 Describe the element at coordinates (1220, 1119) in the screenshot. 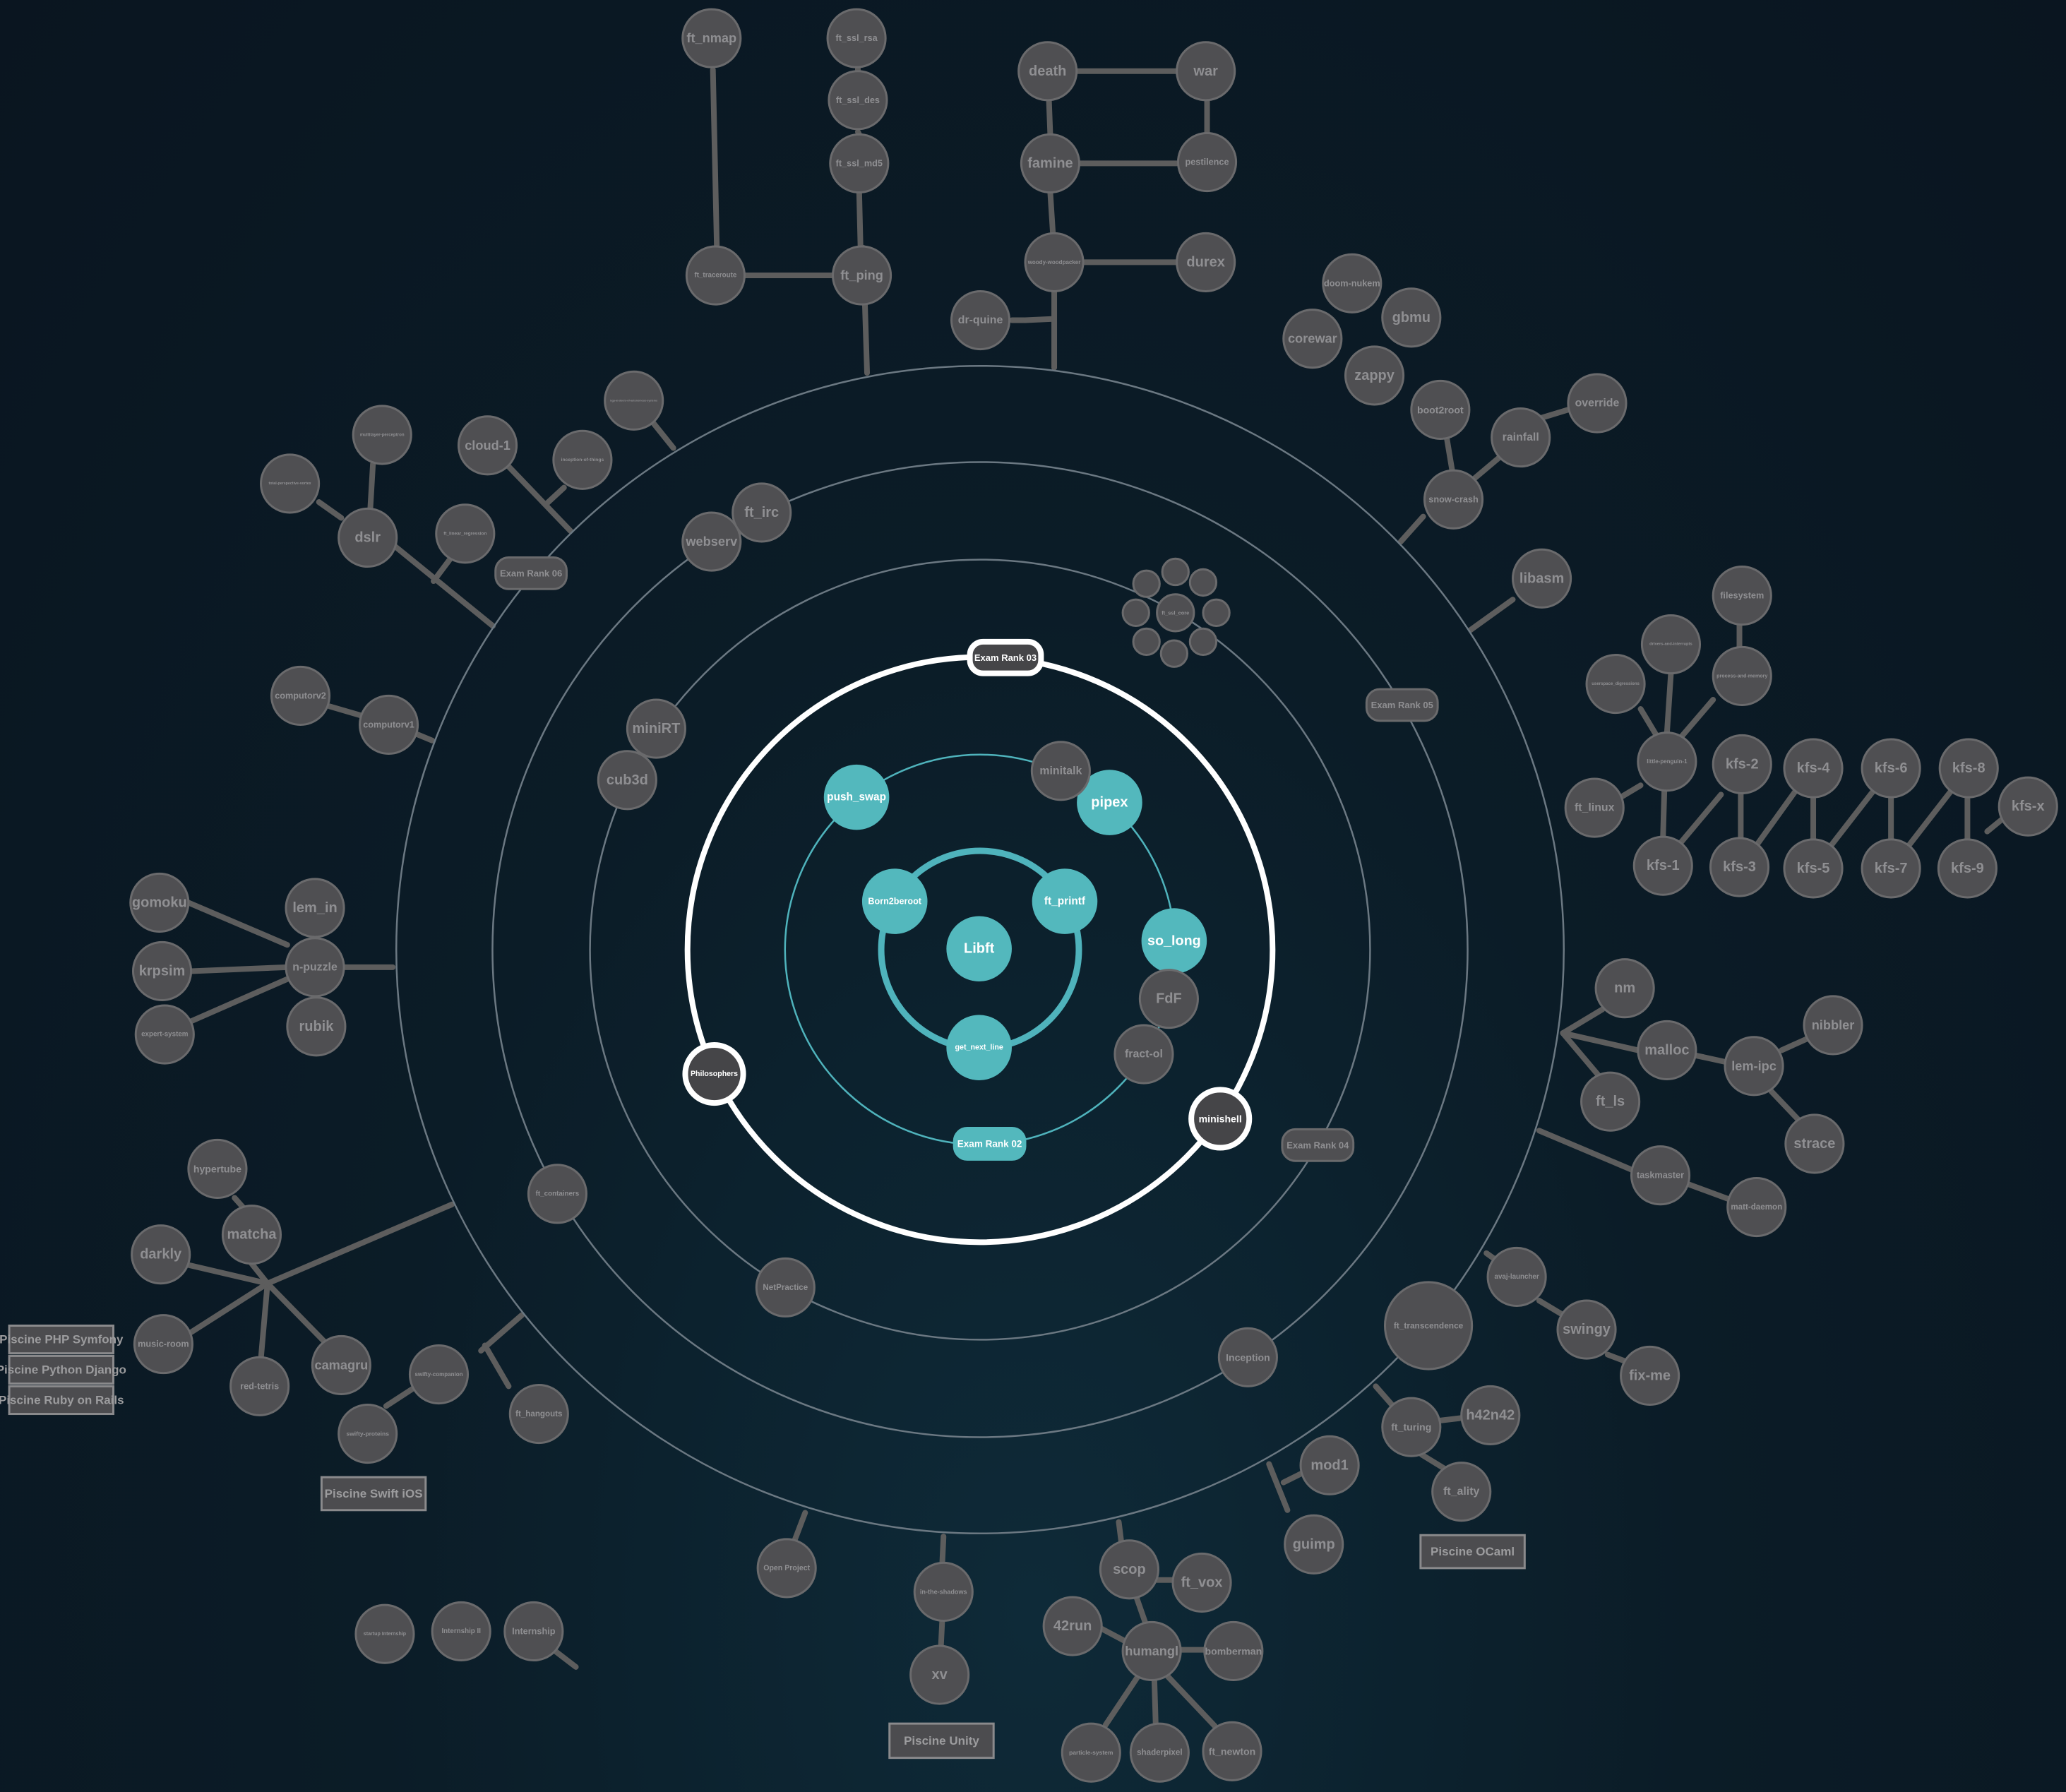

I see `project-node-minishell: minishell` at that location.